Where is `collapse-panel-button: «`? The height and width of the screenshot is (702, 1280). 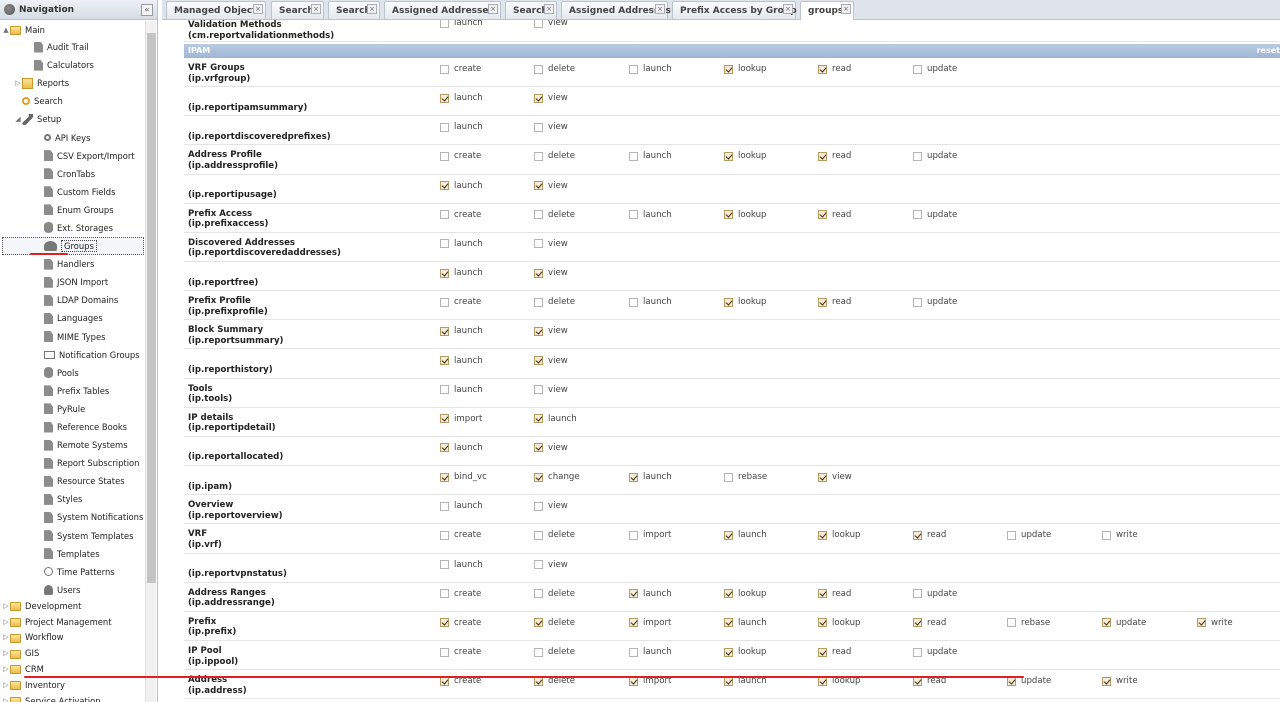 collapse-panel-button: « is located at coordinates (147, 10).